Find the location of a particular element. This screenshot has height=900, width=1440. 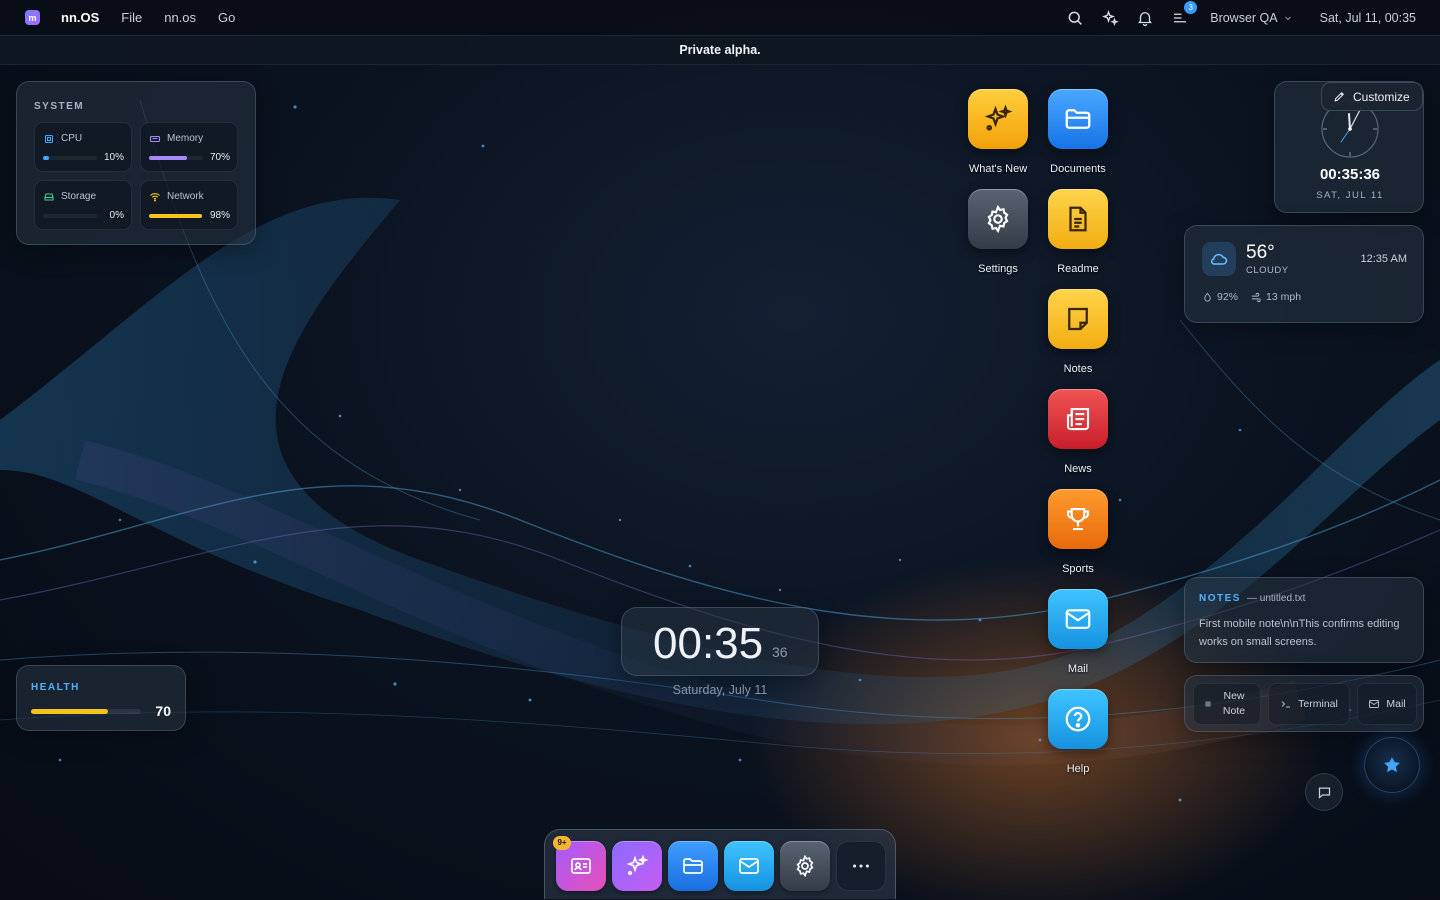

network-bar-fill is located at coordinates (175, 216).